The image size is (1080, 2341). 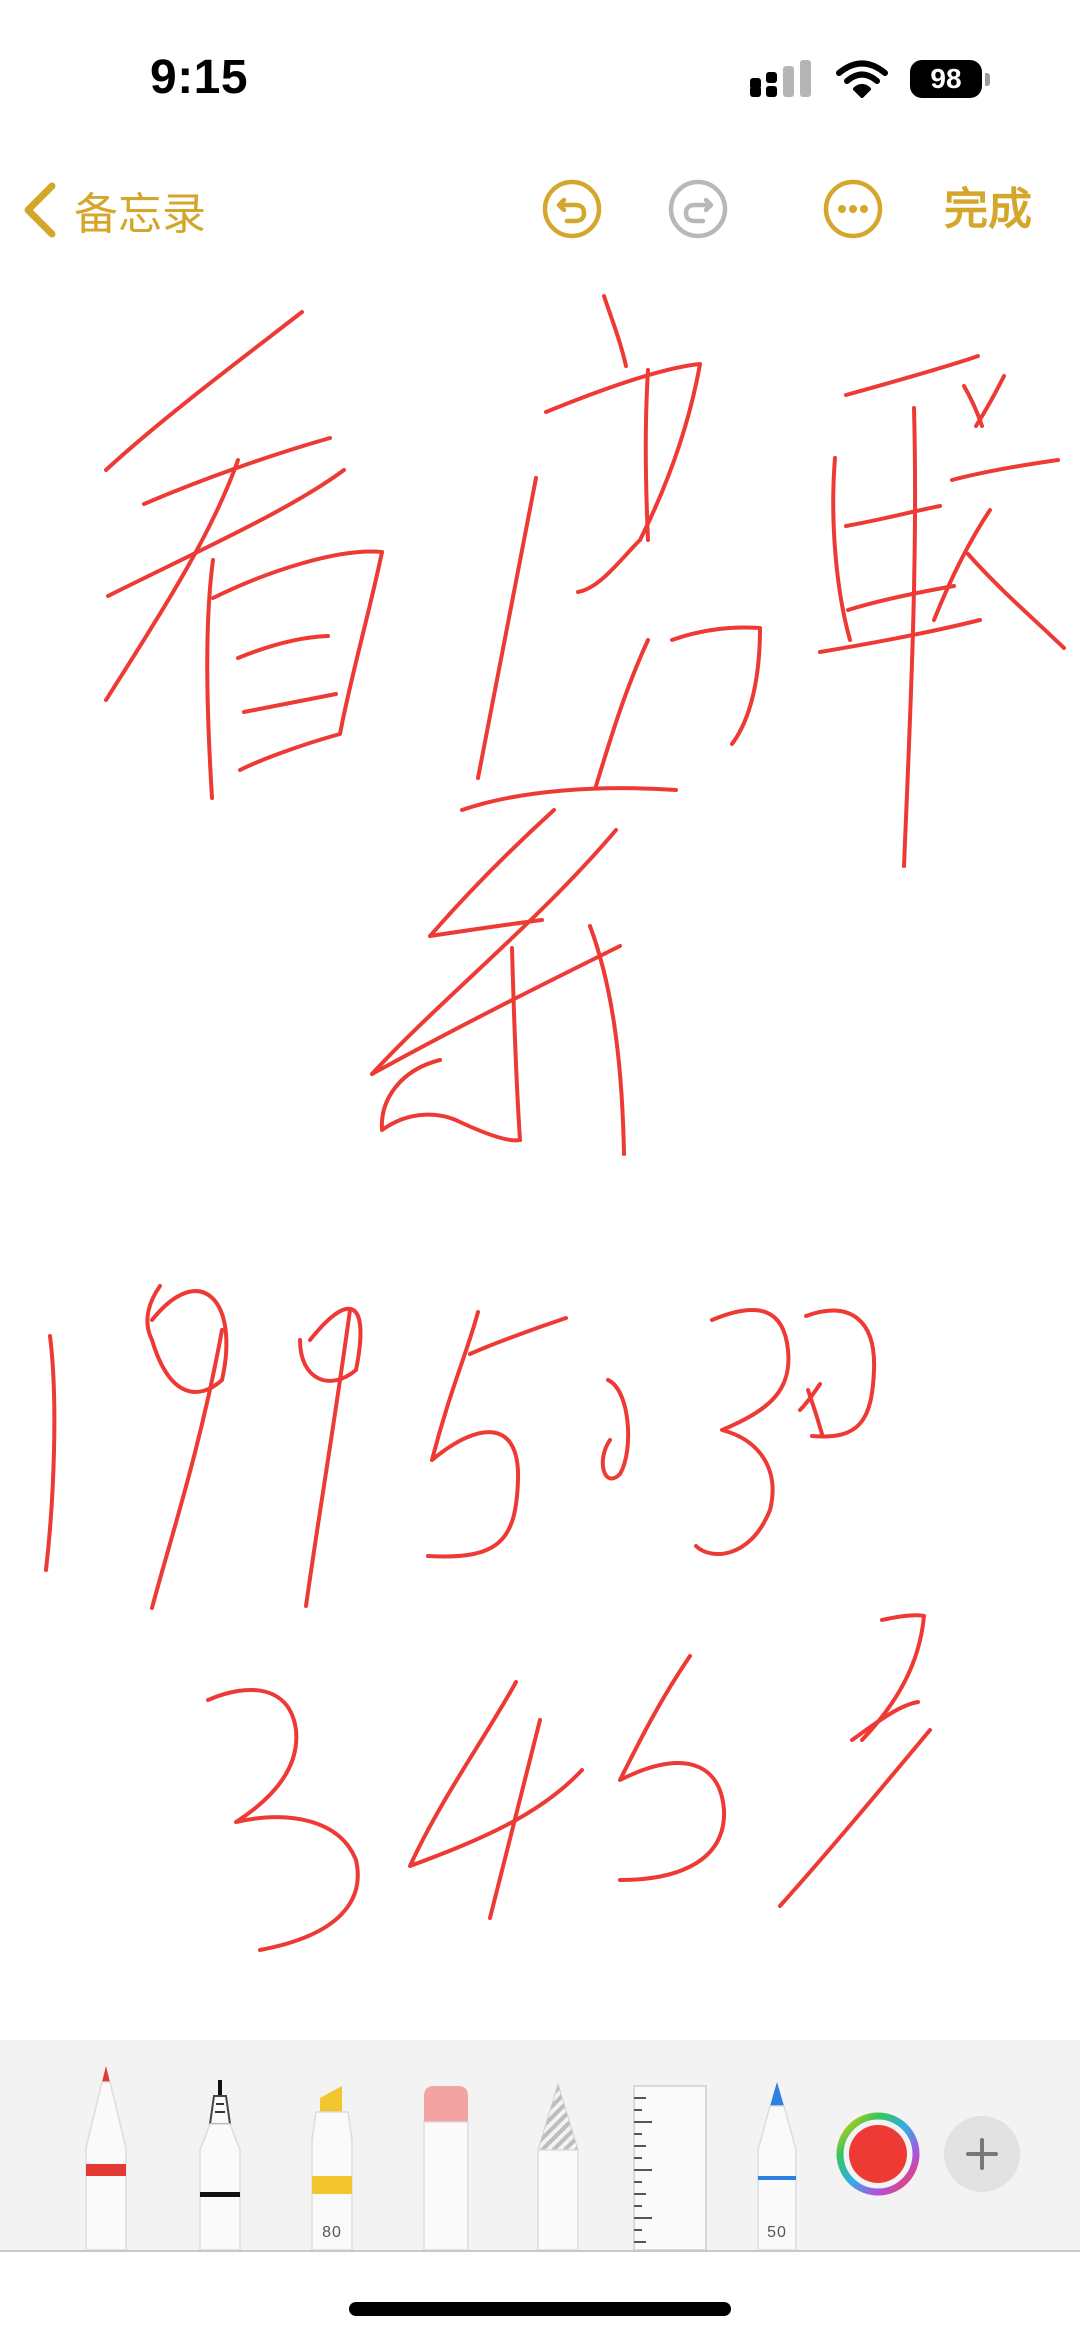 I want to click on home-indicator, so click(x=540, y=2309).